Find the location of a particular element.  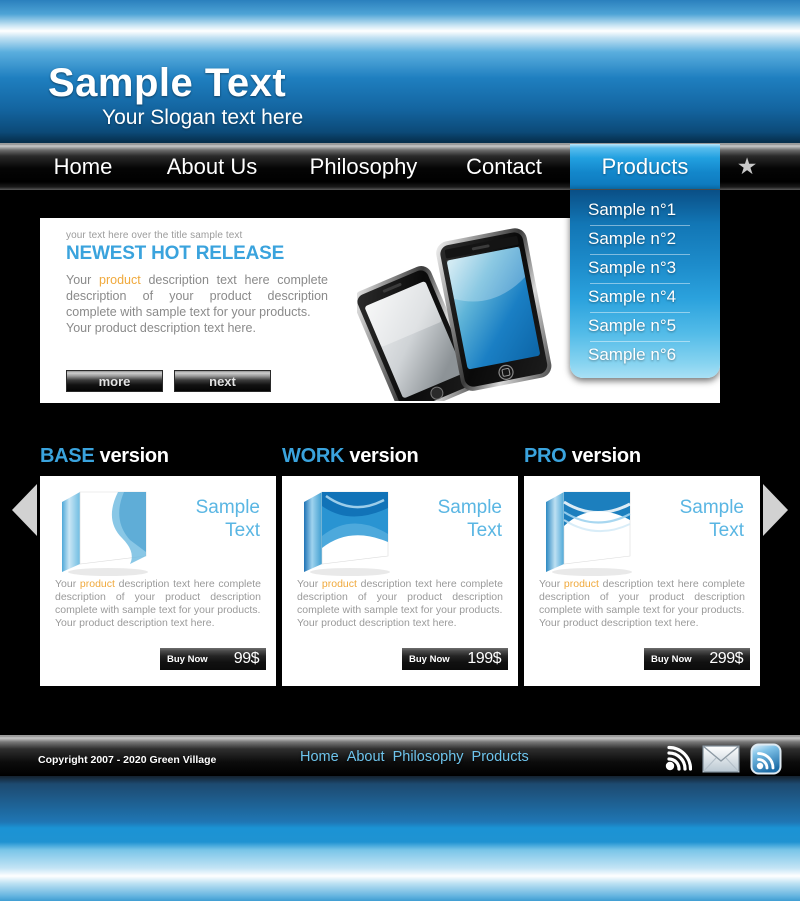

social-icons is located at coordinates (722, 761).